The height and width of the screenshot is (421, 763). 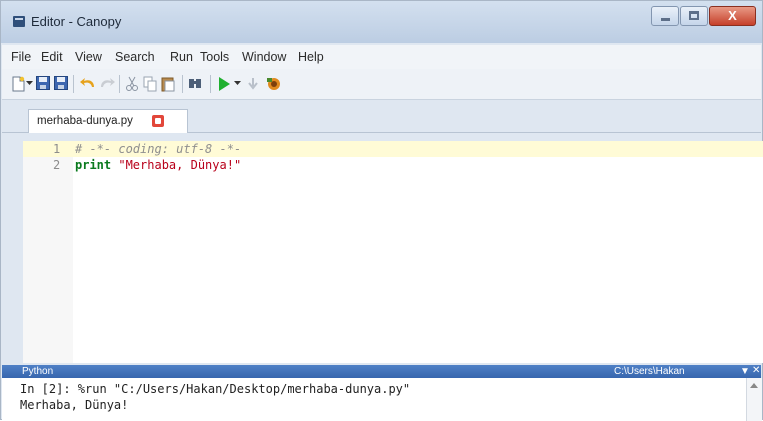 I want to click on save-icon, so click(x=43, y=84).